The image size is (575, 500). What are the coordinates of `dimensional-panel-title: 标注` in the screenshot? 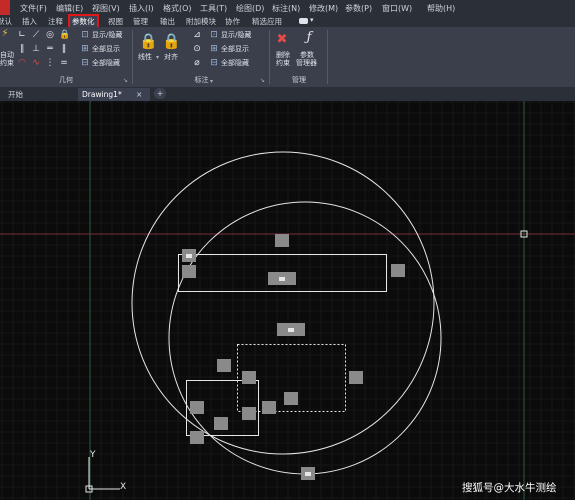 It's located at (201, 80).